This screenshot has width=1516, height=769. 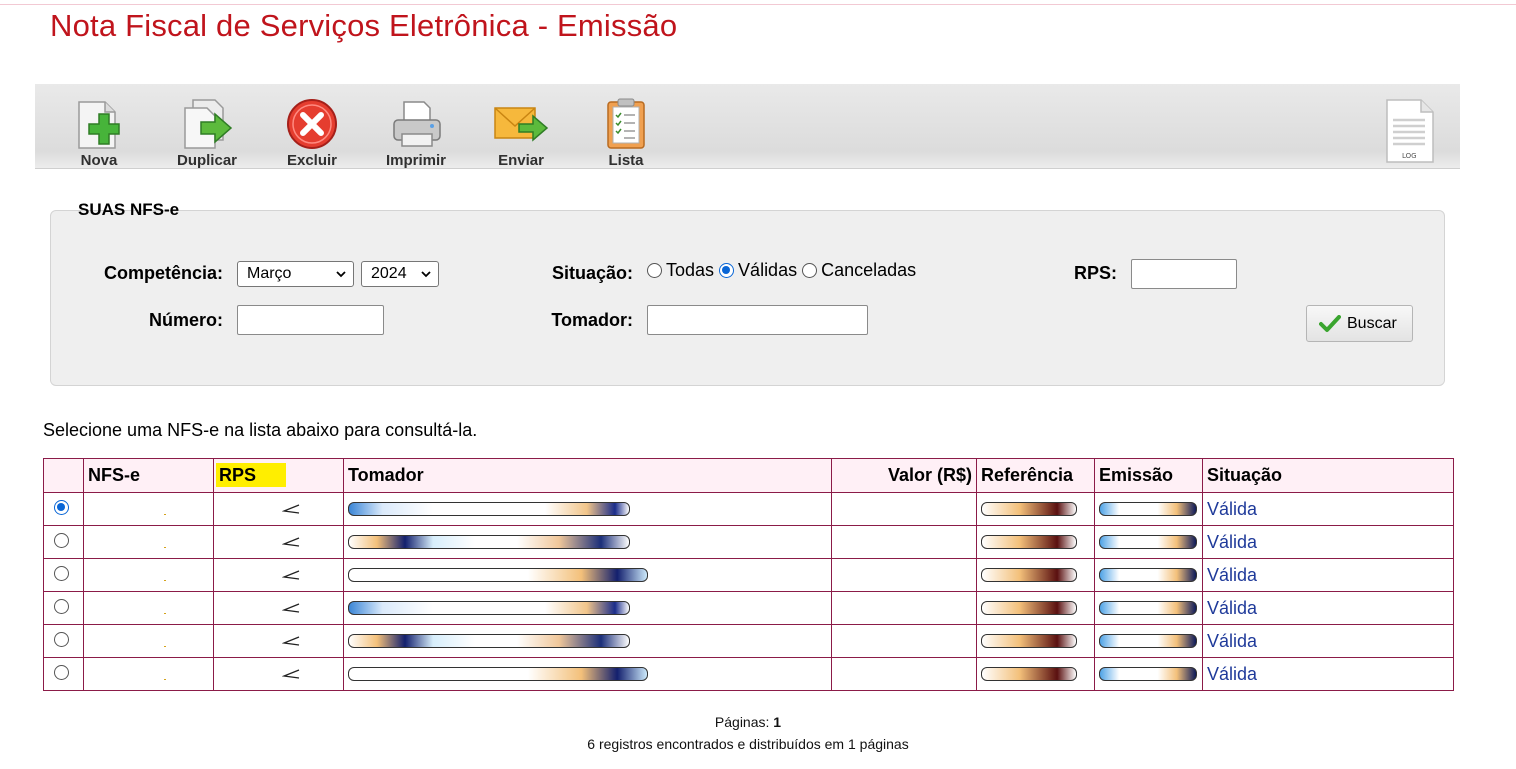 What do you see at coordinates (1148, 475) in the screenshot?
I see `header-emissao: Emissão` at bounding box center [1148, 475].